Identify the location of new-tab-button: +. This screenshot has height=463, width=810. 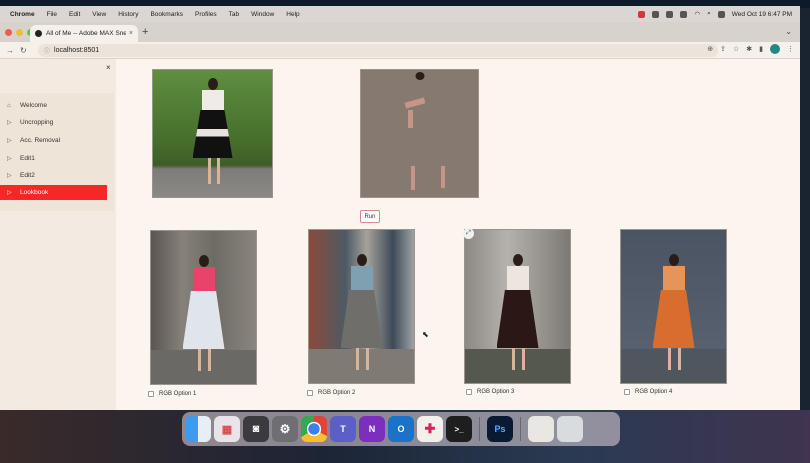
(145, 32).